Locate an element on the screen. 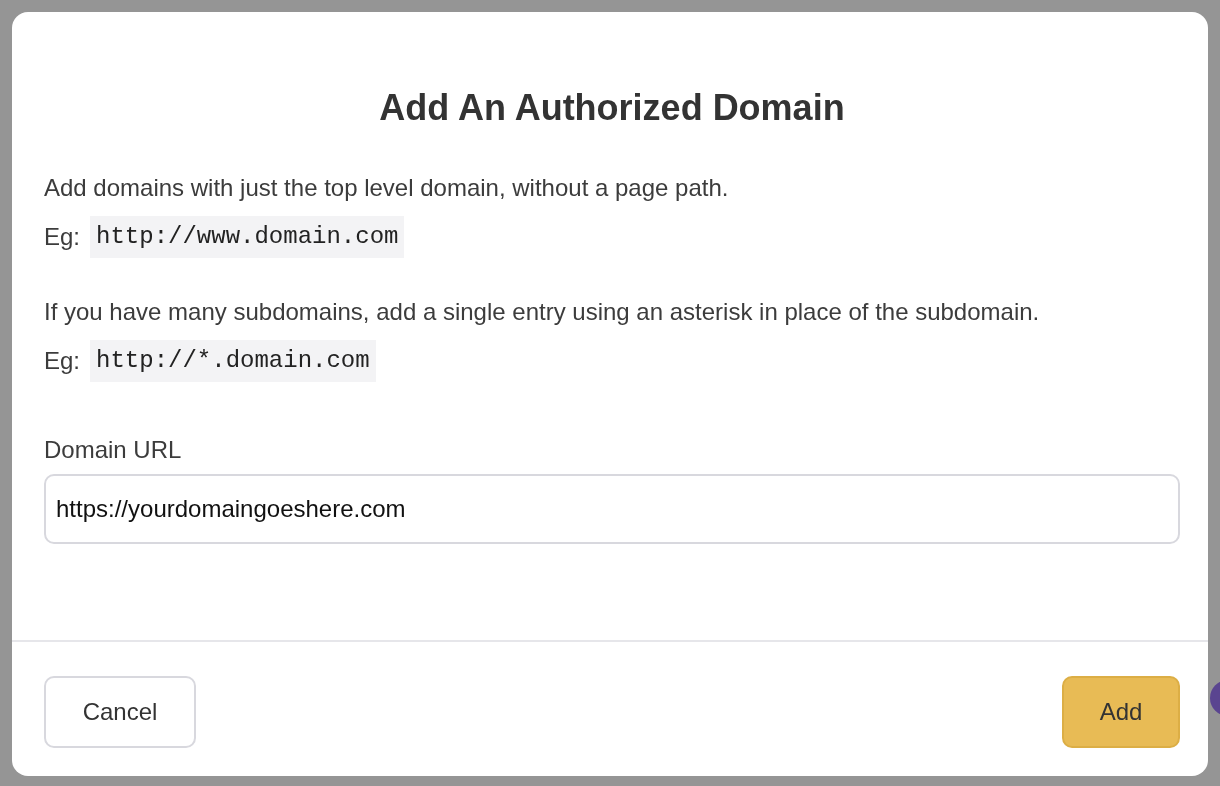 The height and width of the screenshot is (786, 1220). field-label: Domain URL is located at coordinates (113, 450).